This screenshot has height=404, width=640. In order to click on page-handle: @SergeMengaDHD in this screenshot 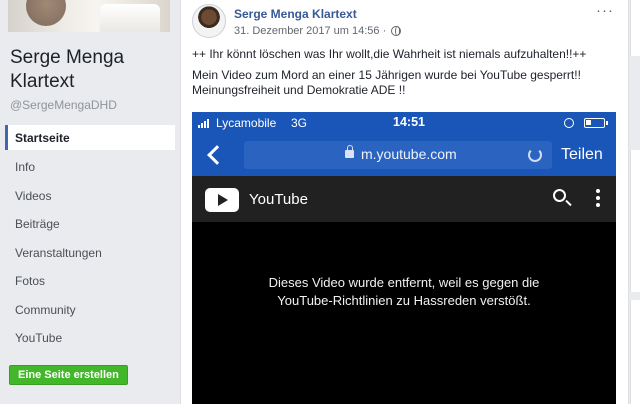, I will do `click(63, 105)`.